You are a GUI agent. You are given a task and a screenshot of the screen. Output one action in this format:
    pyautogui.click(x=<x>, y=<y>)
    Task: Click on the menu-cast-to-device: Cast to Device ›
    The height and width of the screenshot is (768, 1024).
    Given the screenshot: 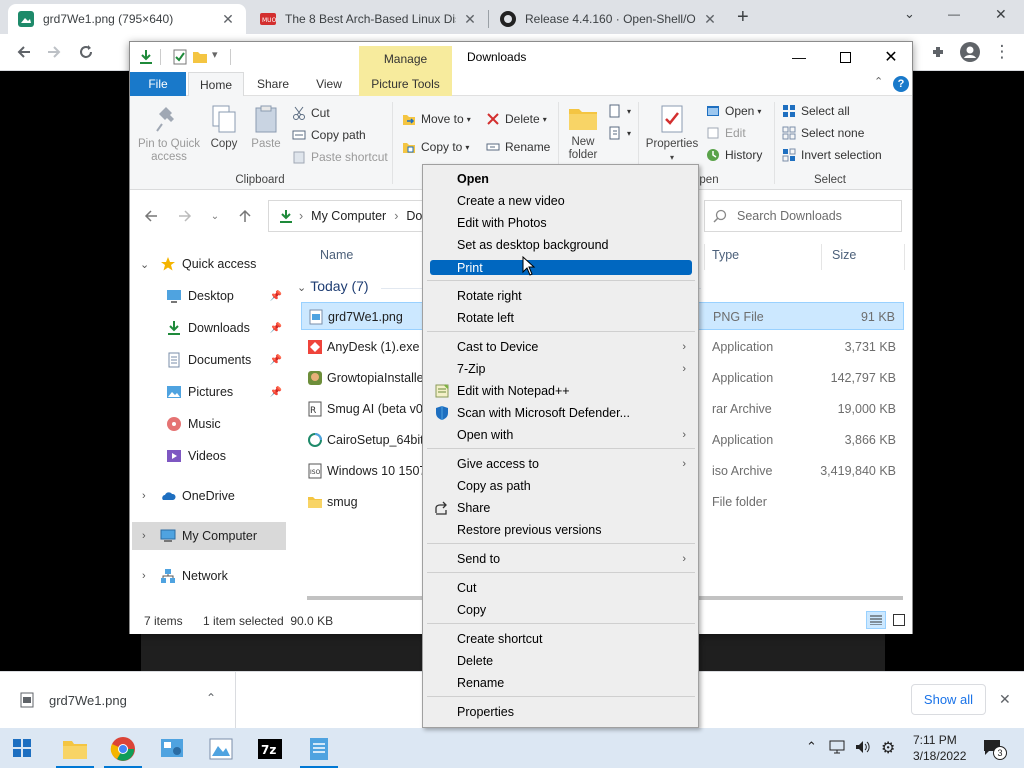 What is the action you would take?
    pyautogui.click(x=560, y=347)
    